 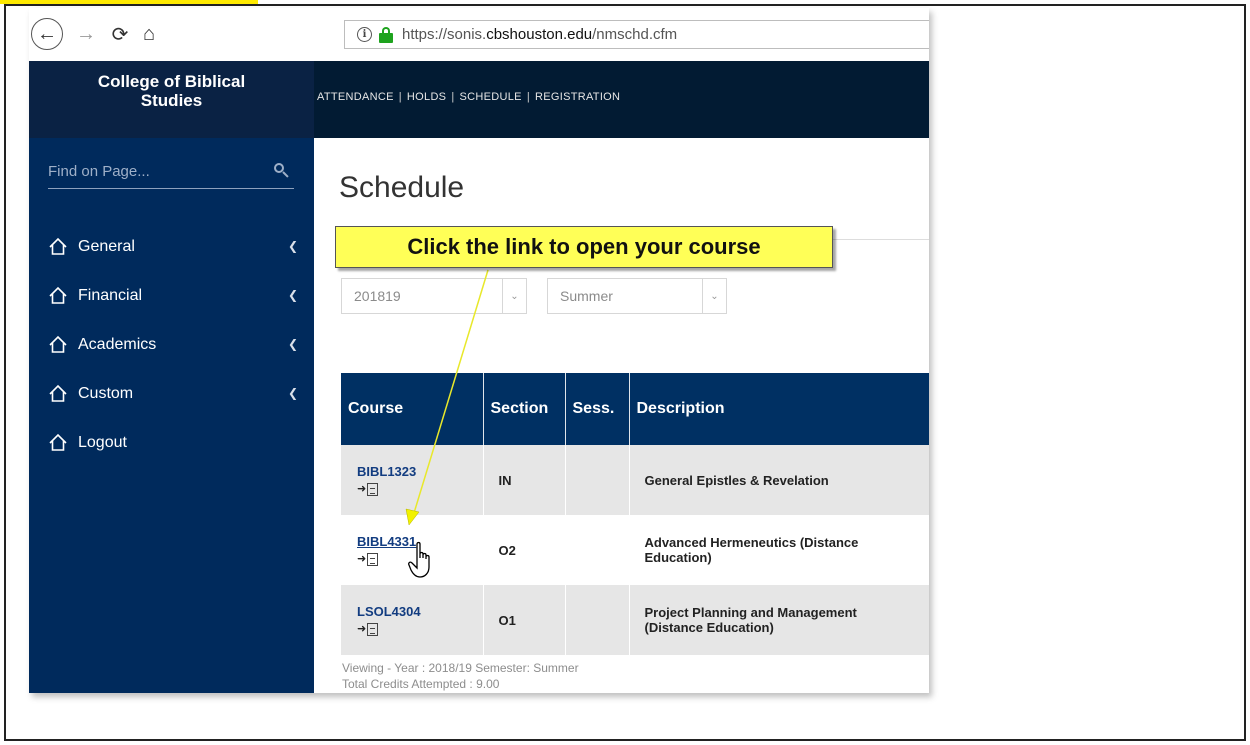 What do you see at coordinates (377, 296) in the screenshot?
I see `year-select-value: 201819` at bounding box center [377, 296].